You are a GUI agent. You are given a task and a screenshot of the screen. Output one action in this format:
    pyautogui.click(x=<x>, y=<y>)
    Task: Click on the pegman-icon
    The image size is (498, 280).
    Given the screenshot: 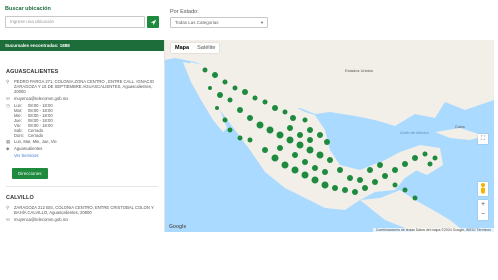 What is the action you would take?
    pyautogui.click(x=483, y=188)
    